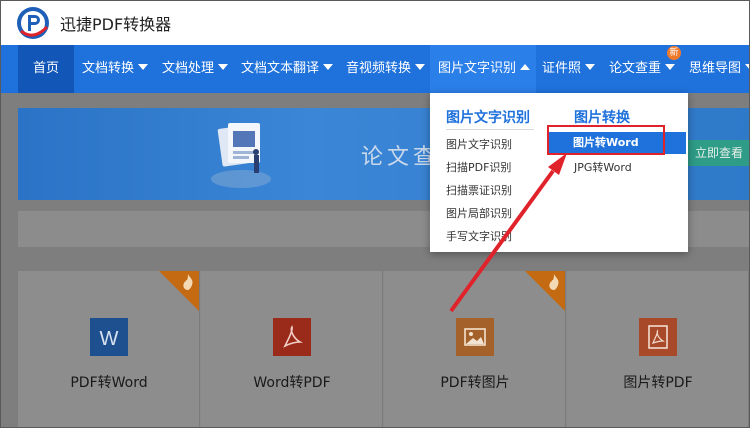  Describe the element at coordinates (603, 167) in the screenshot. I see `dropdown-item-jpg-to-word: JPG转Word` at that location.